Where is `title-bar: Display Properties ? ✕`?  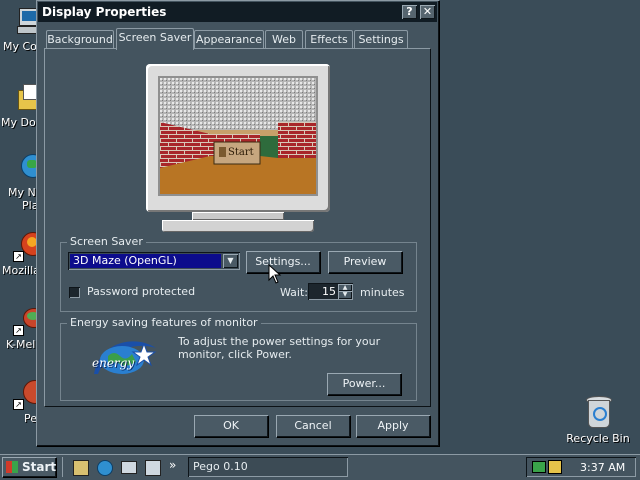 title-bar: Display Properties ? ✕ is located at coordinates (237, 12).